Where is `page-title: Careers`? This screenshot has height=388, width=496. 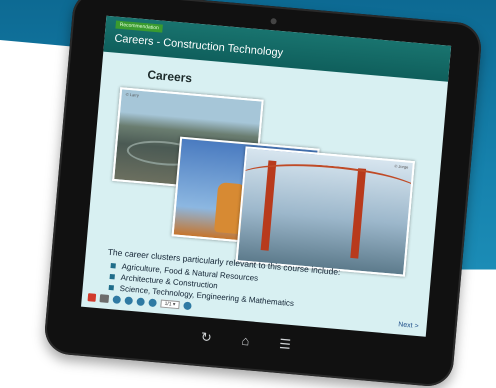 page-title: Careers is located at coordinates (169, 76).